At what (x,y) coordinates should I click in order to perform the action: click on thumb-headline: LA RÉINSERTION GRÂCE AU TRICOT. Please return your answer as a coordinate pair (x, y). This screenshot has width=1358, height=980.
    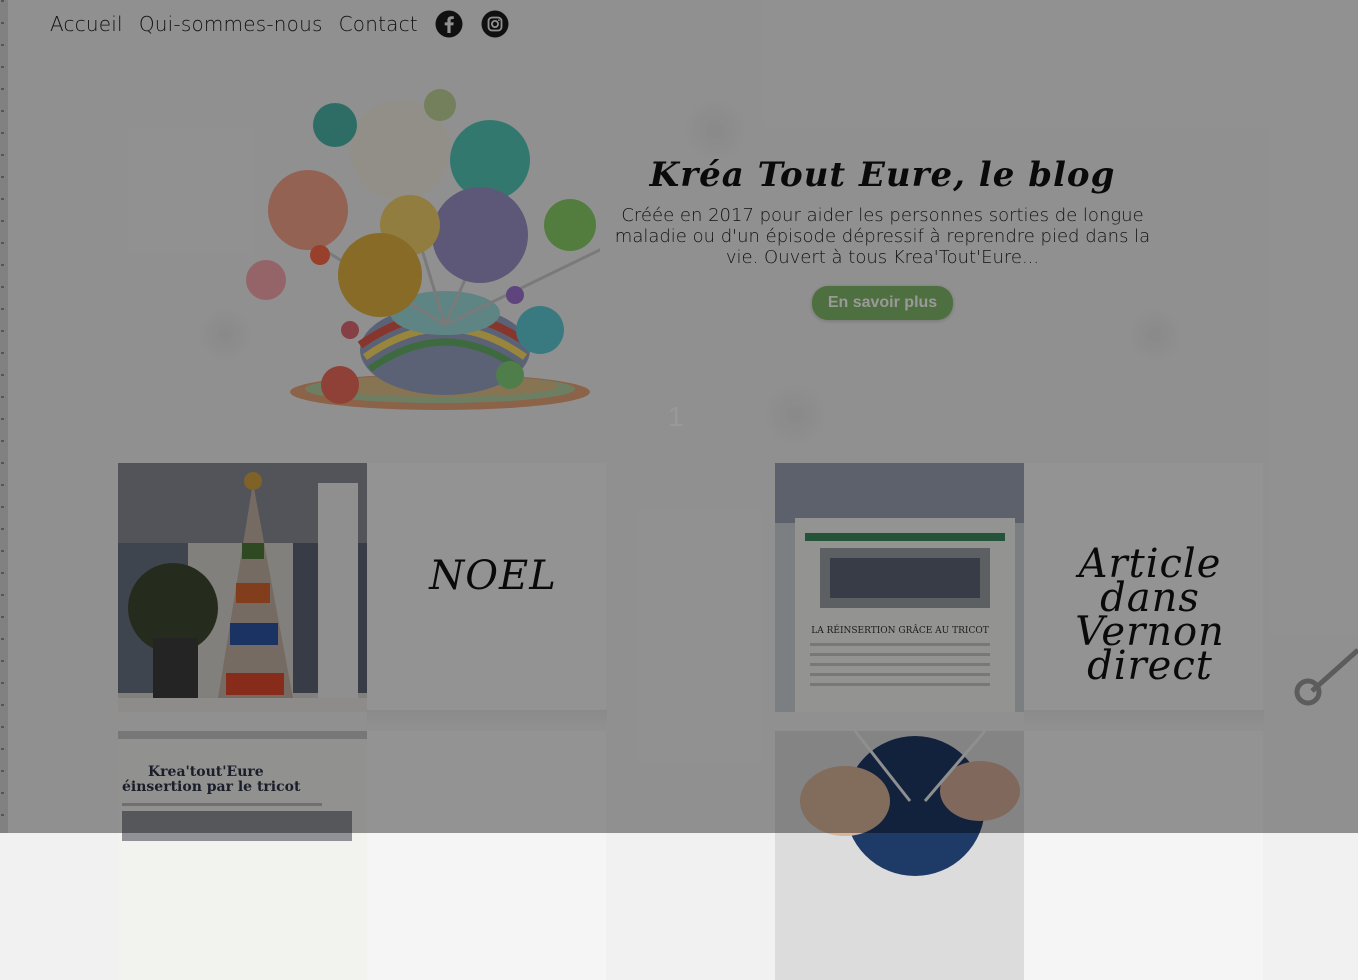
    Looking at the image, I should click on (899, 630).